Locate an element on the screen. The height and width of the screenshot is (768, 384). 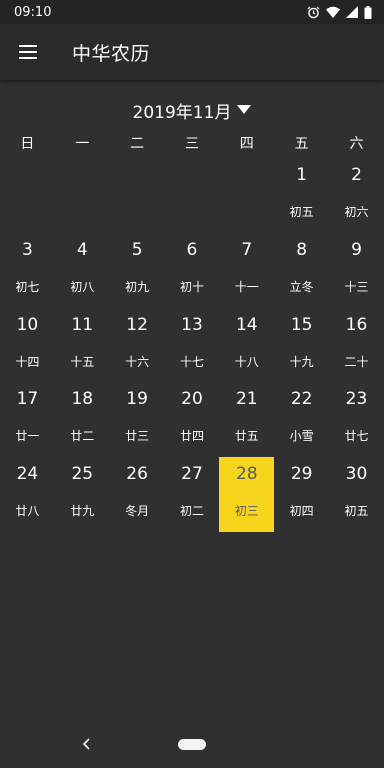
day-cell: 12 十六 is located at coordinates (137, 345).